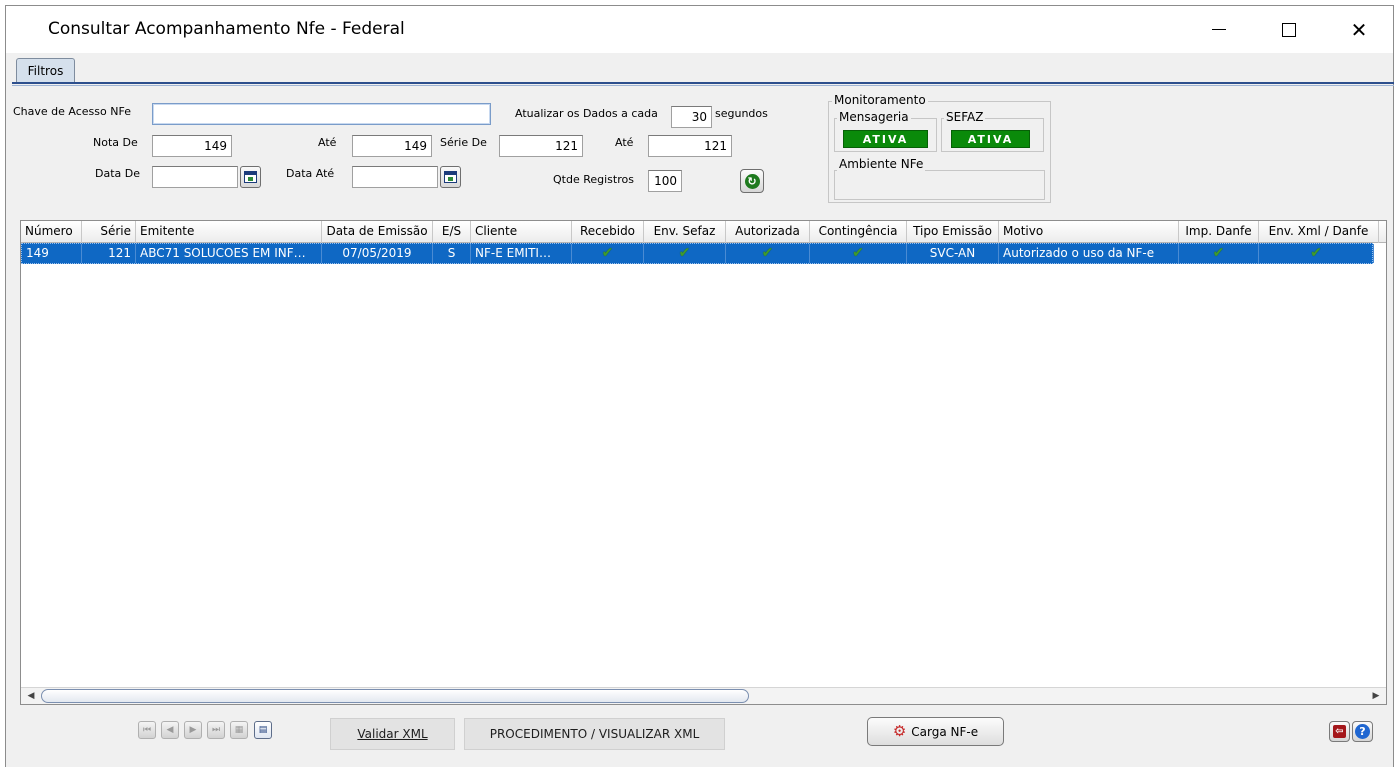 The width and height of the screenshot is (1399, 771). What do you see at coordinates (109, 232) in the screenshot?
I see `col-serie: Série` at bounding box center [109, 232].